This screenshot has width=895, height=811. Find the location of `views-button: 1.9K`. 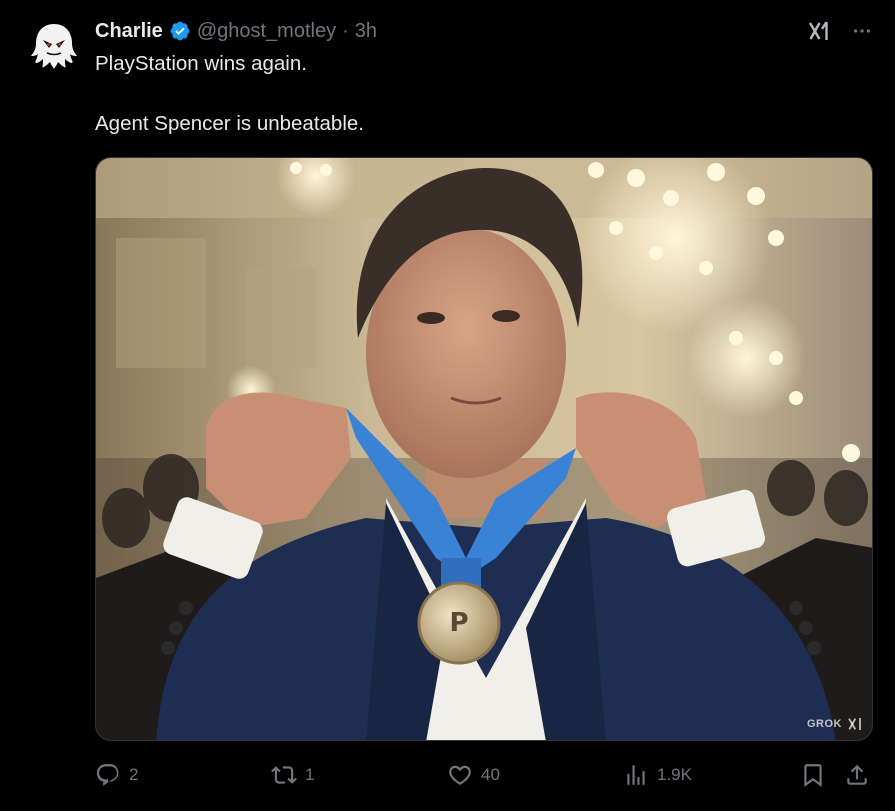

views-button: 1.9K is located at coordinates (657, 775).